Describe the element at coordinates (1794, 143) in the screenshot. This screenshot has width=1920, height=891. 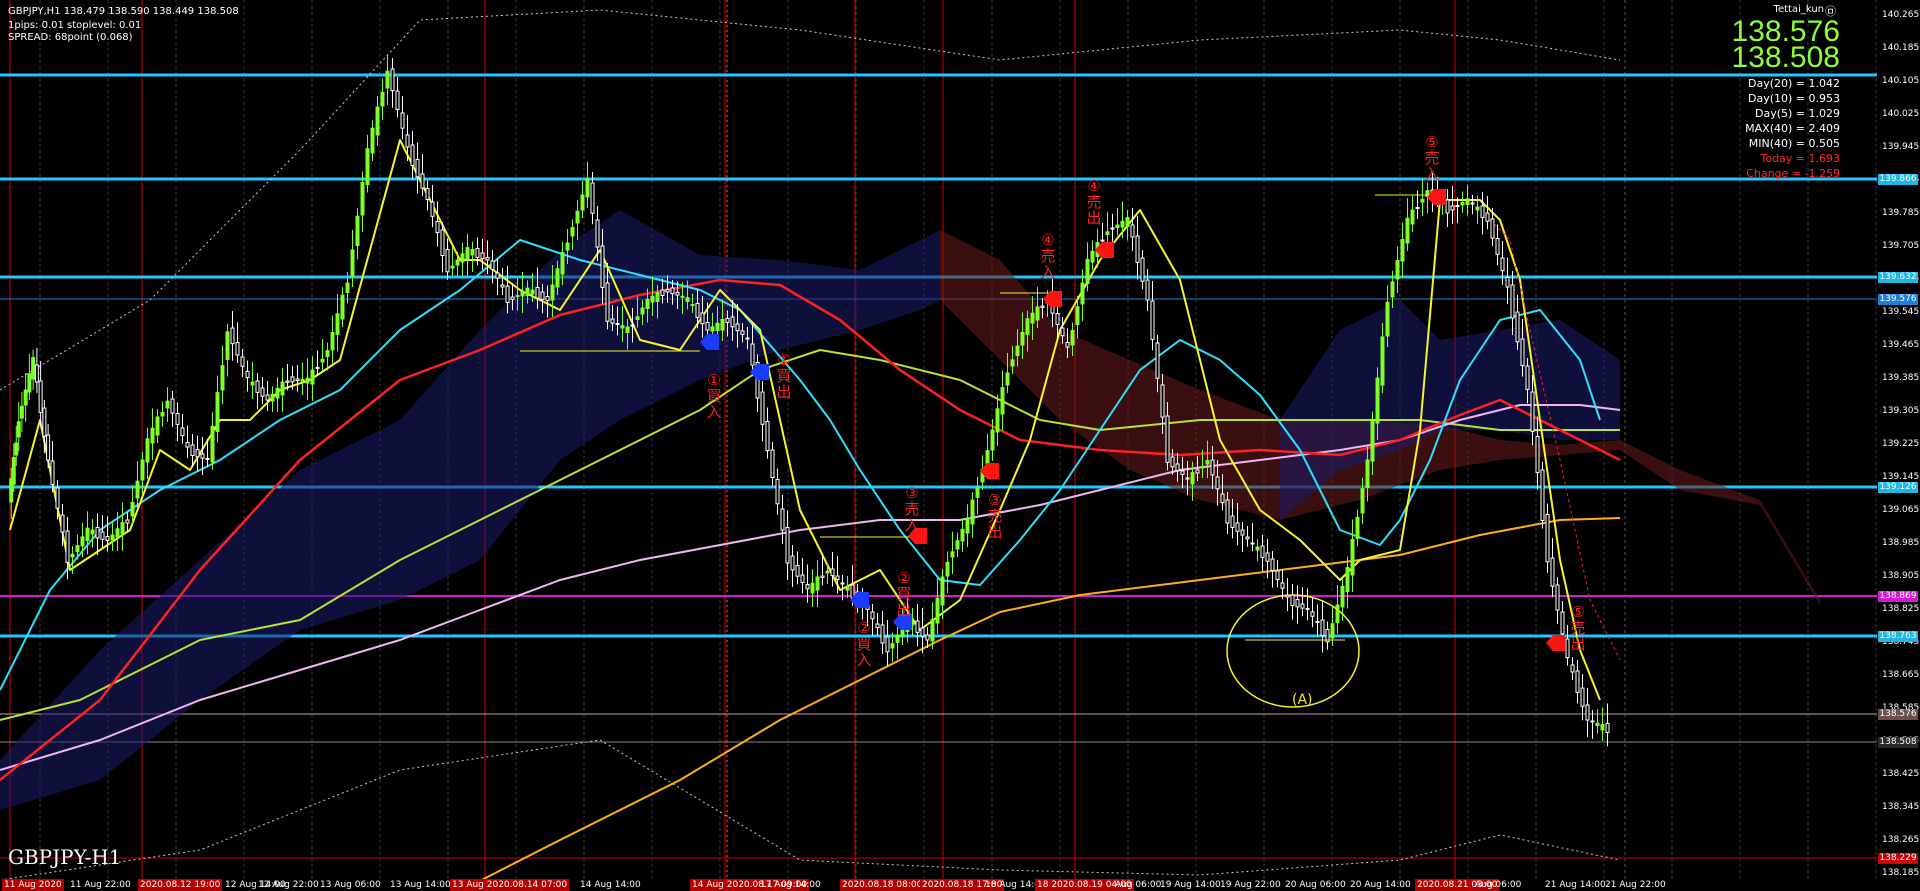
I see `stat-line: MIN(40) = 0.505` at that location.